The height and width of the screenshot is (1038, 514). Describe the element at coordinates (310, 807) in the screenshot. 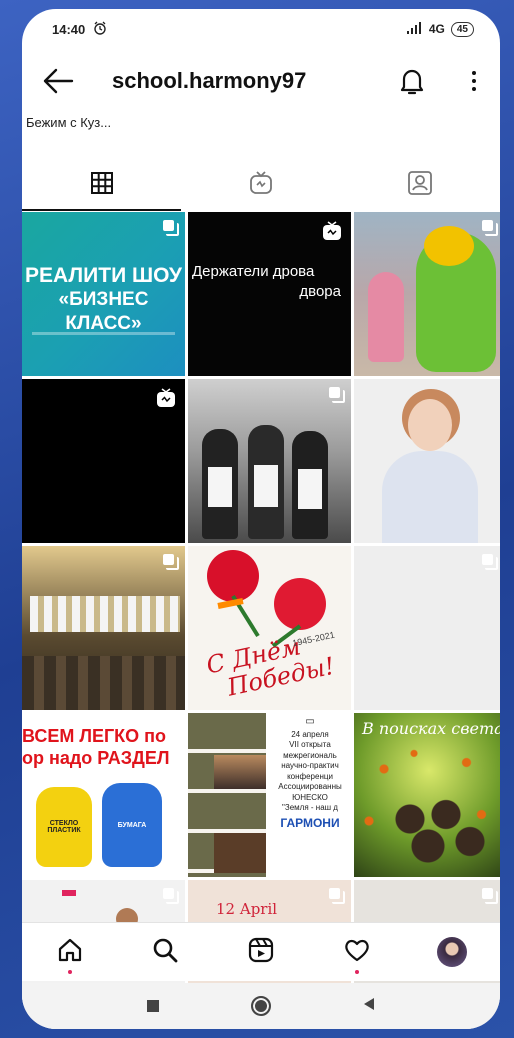

I see `event-line: "Земля - наш д` at that location.